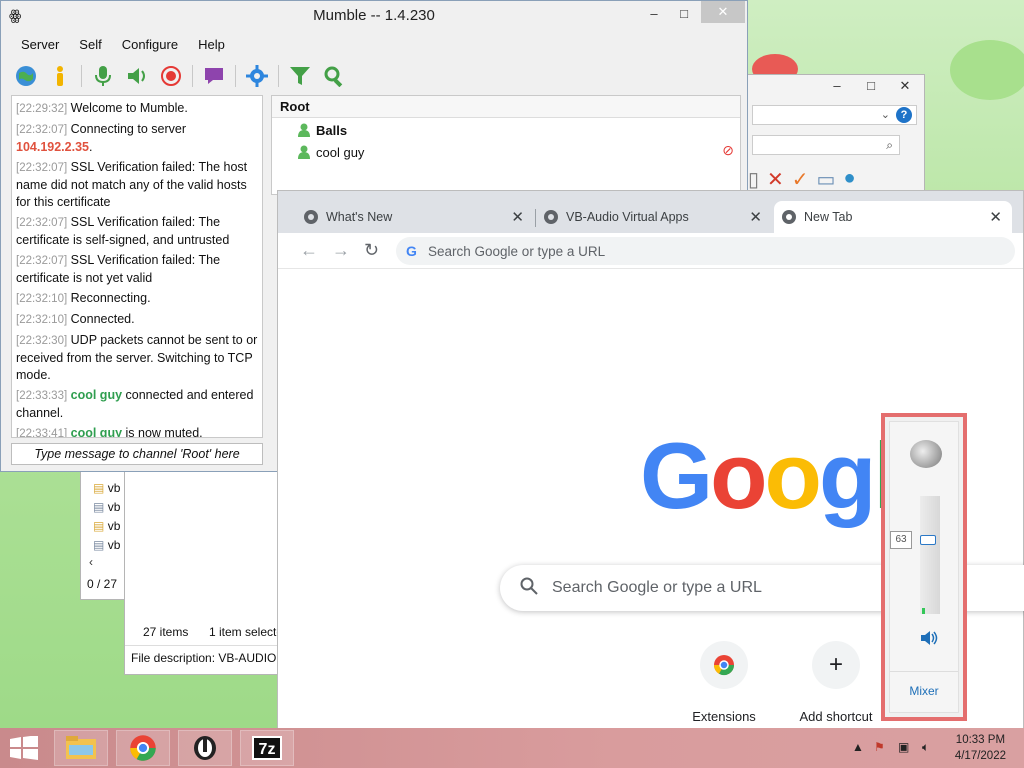 Image resolution: width=1024 pixels, height=768 pixels. What do you see at coordinates (753, 179) in the screenshot?
I see `clipboard-icon: ▯` at bounding box center [753, 179].